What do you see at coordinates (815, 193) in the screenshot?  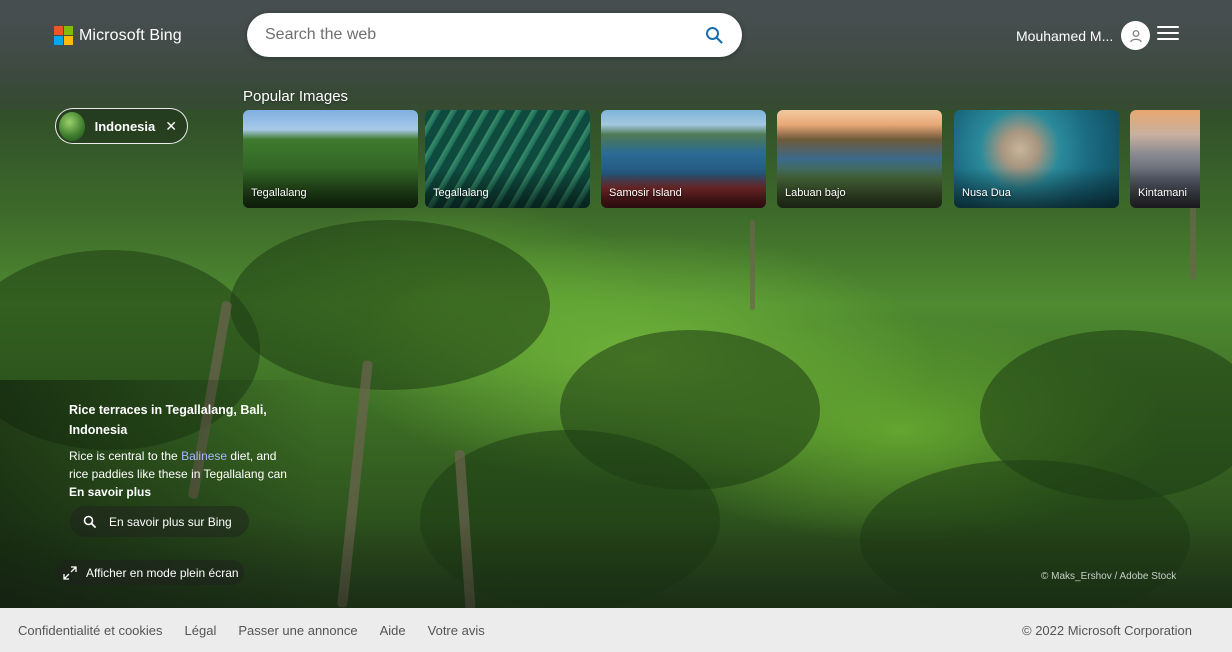 I see `image-card-label: Labuan bajo` at bounding box center [815, 193].